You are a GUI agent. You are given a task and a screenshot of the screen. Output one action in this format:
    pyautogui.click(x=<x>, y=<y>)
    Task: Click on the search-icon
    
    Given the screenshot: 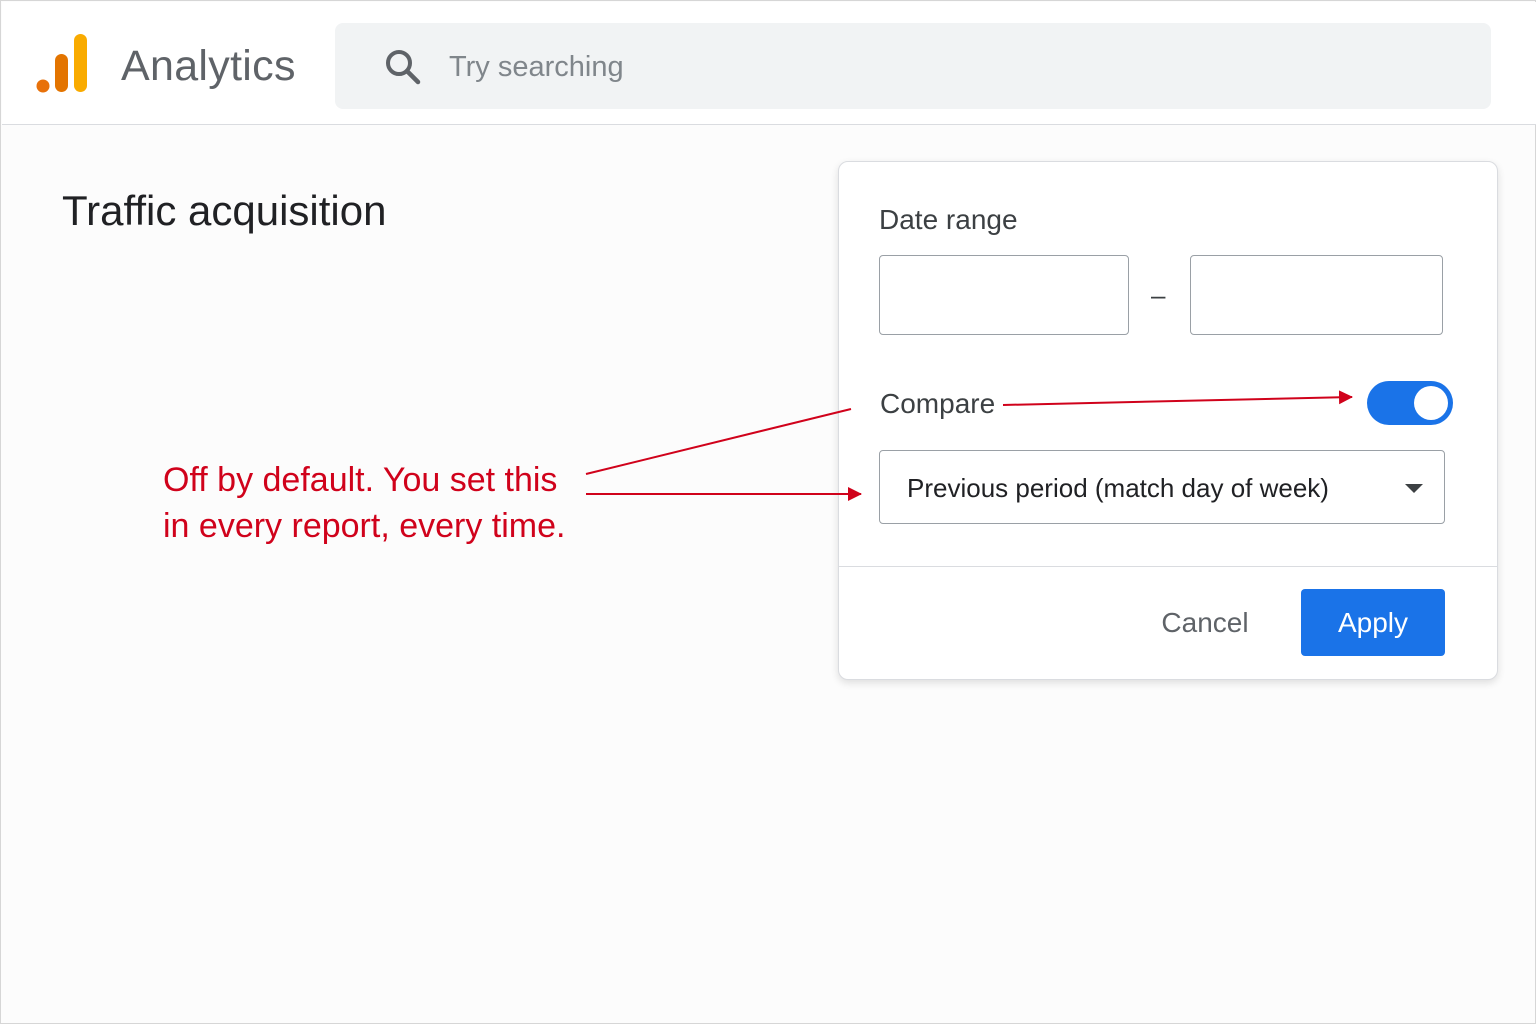 What is the action you would take?
    pyautogui.click(x=403, y=67)
    